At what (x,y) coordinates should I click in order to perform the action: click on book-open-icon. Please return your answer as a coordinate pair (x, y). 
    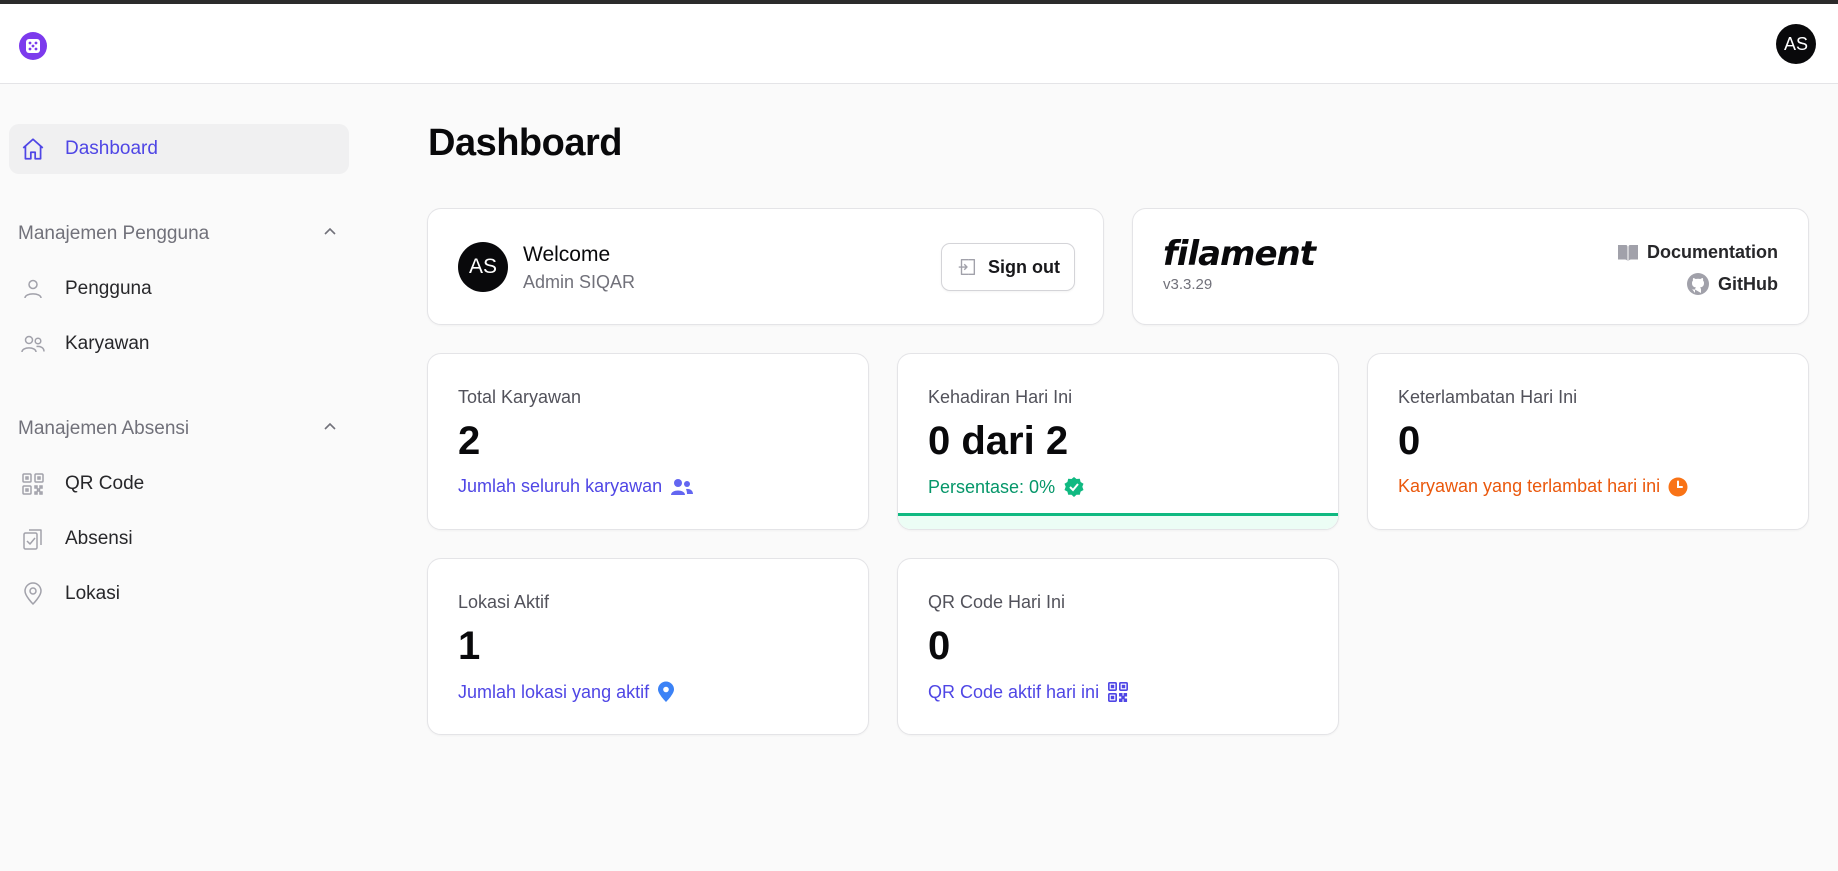
    Looking at the image, I should click on (1628, 253).